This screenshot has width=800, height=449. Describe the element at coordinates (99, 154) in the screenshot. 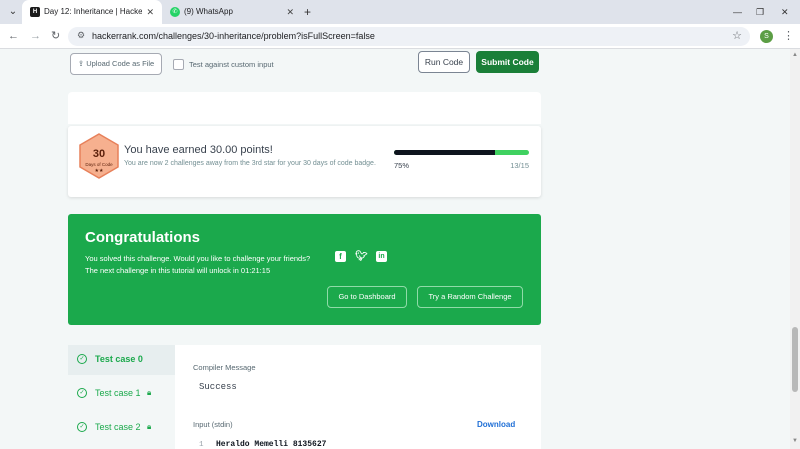

I see `badge-number: 30` at that location.